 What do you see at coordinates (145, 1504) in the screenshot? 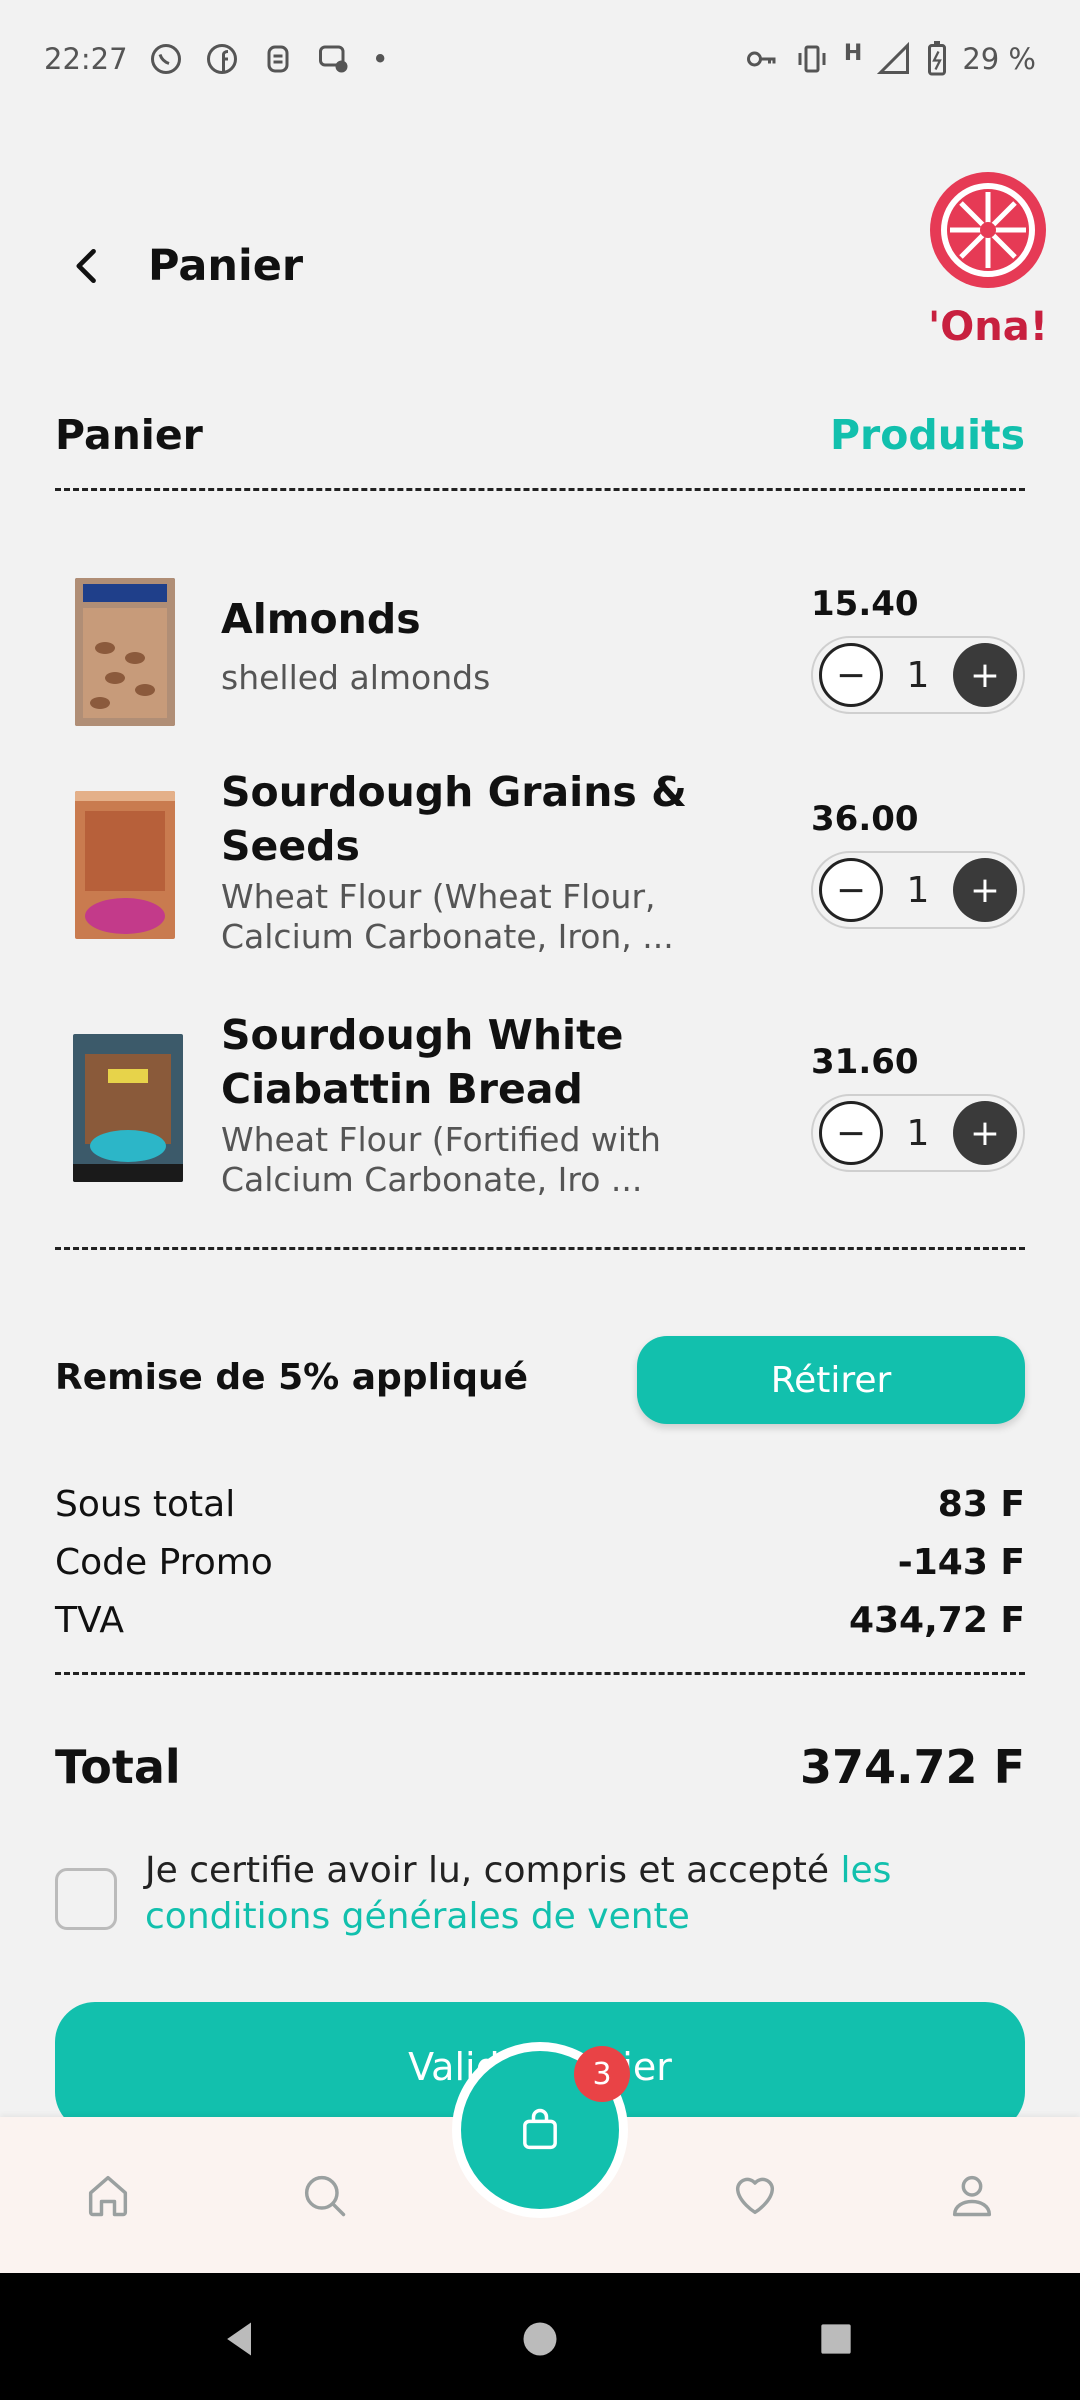
I see `subtotal-label: Sous total` at bounding box center [145, 1504].